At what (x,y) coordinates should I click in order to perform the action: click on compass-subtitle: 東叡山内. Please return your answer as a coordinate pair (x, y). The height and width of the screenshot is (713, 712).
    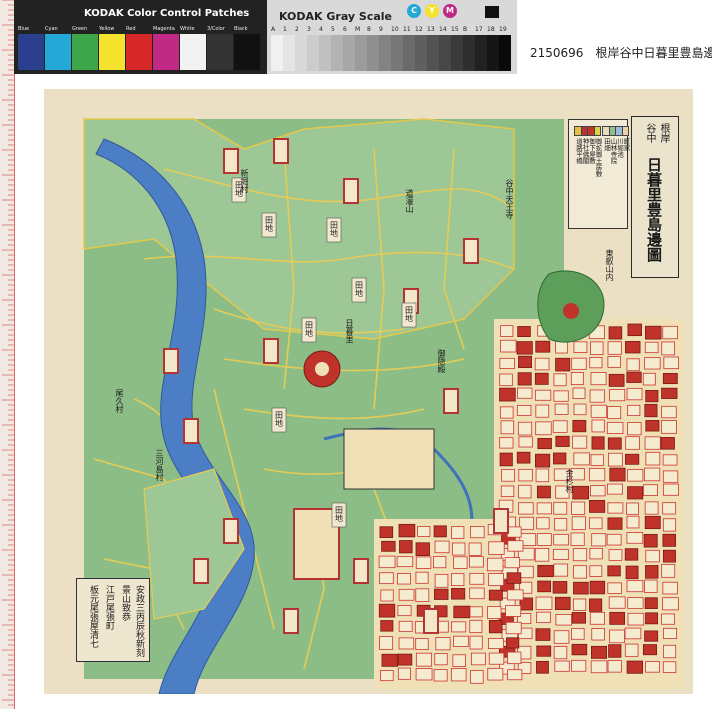
    Looking at the image, I should click on (609, 265).